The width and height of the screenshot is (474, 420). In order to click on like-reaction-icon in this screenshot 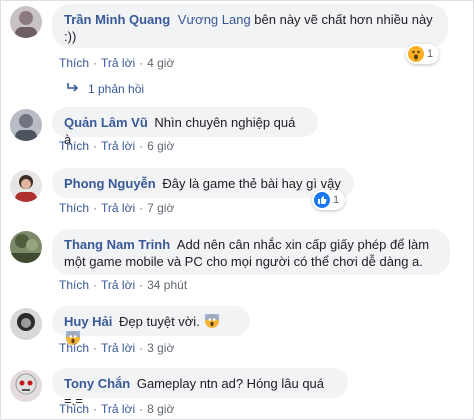, I will do `click(322, 200)`.